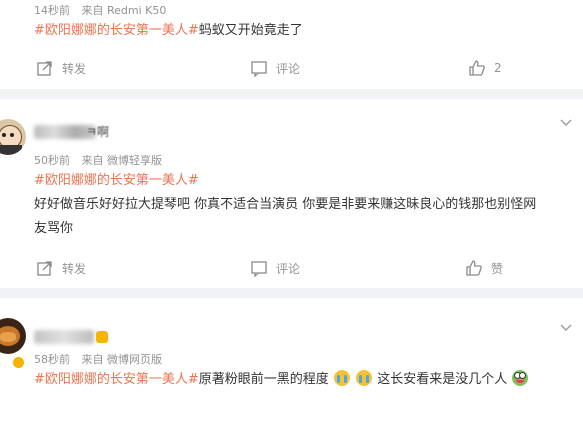  I want to click on post-time: 14秒前, so click(52, 10).